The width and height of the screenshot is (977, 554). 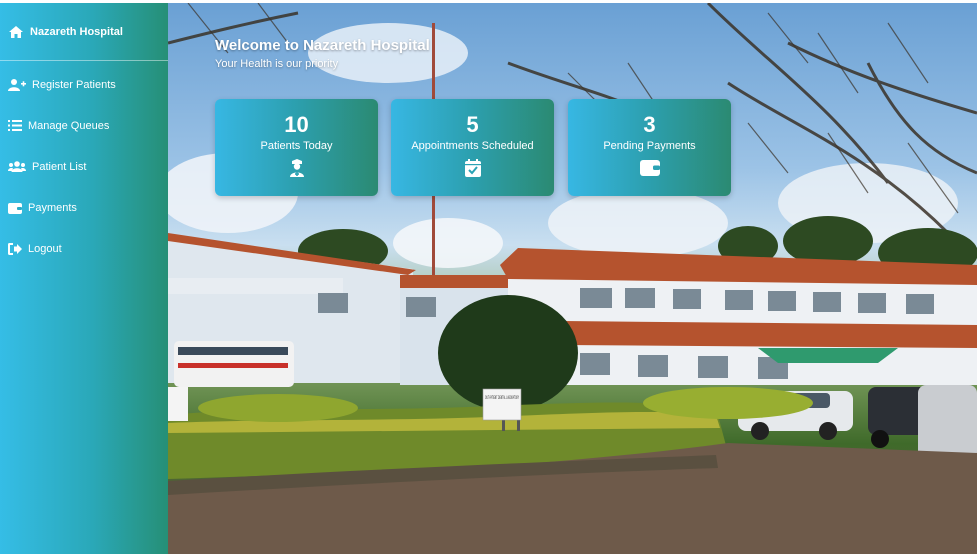 I want to click on card-value: 3, so click(x=649, y=124).